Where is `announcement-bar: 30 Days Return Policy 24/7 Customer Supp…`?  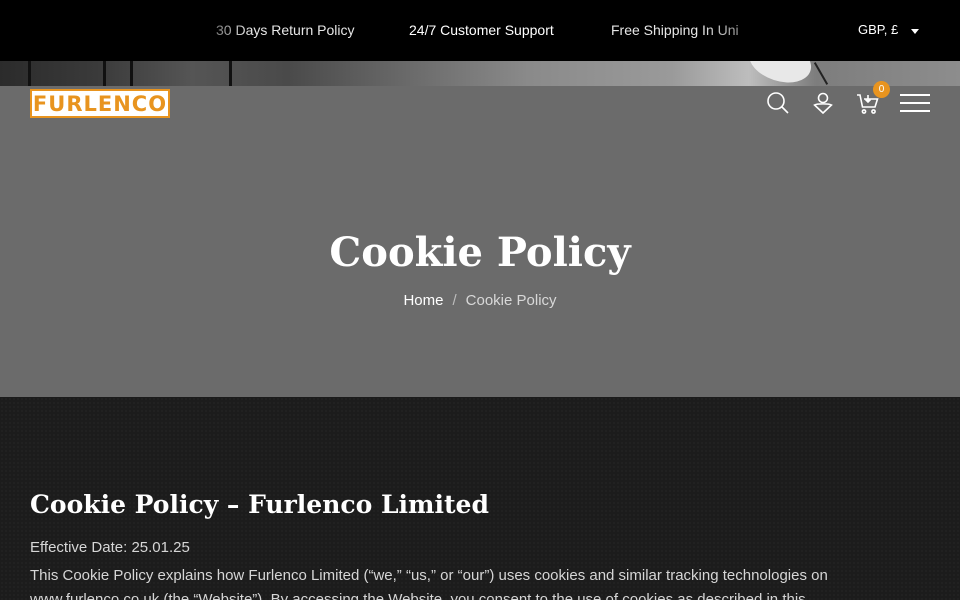
announcement-bar: 30 Days Return Policy 24/7 Customer Supp… is located at coordinates (480, 30).